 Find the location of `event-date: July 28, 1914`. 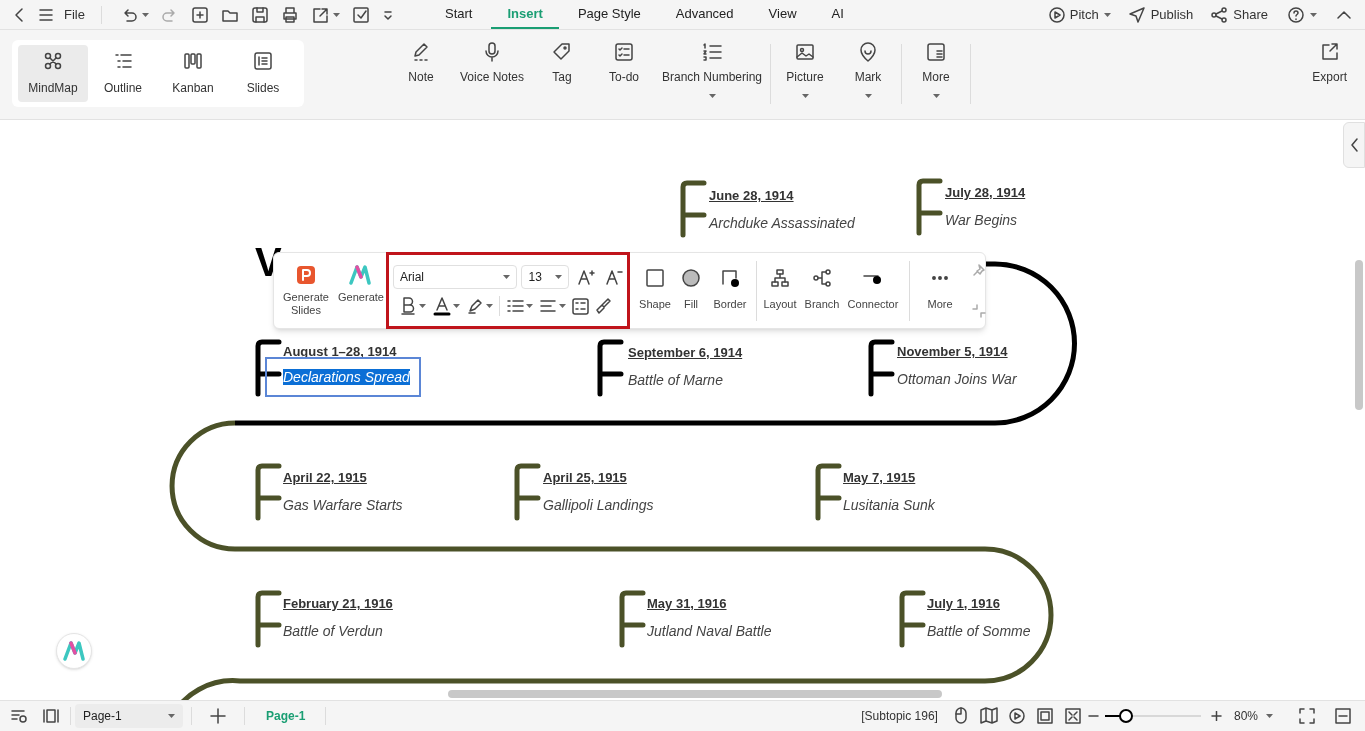

event-date: July 28, 1914 is located at coordinates (985, 193).